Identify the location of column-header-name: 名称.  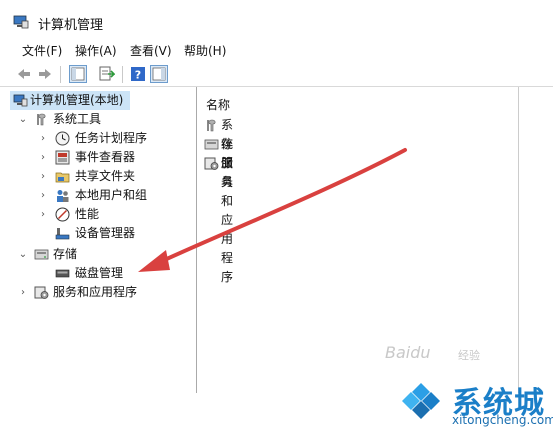
(218, 104).